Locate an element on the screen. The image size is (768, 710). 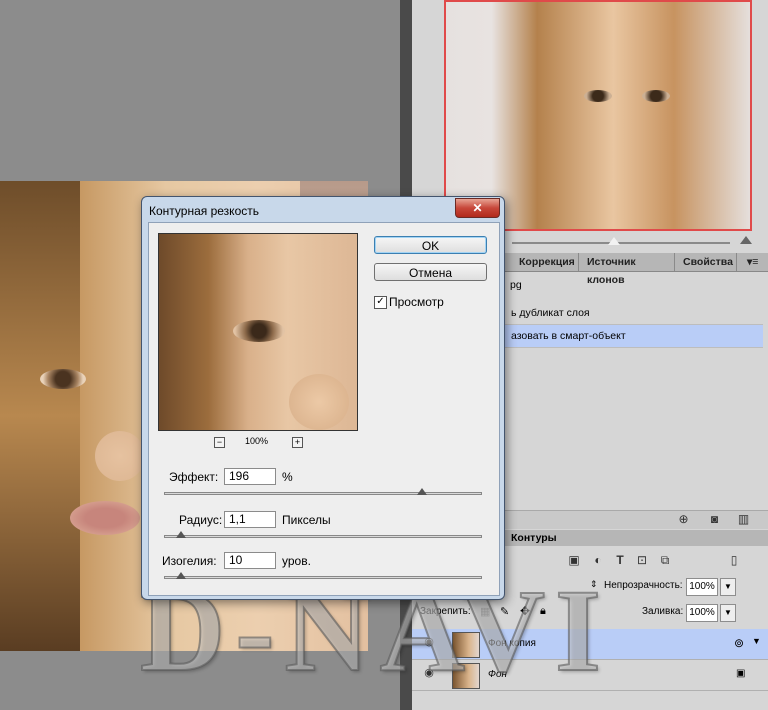
navigator-slider-thumb is located at coordinates (614, 241).